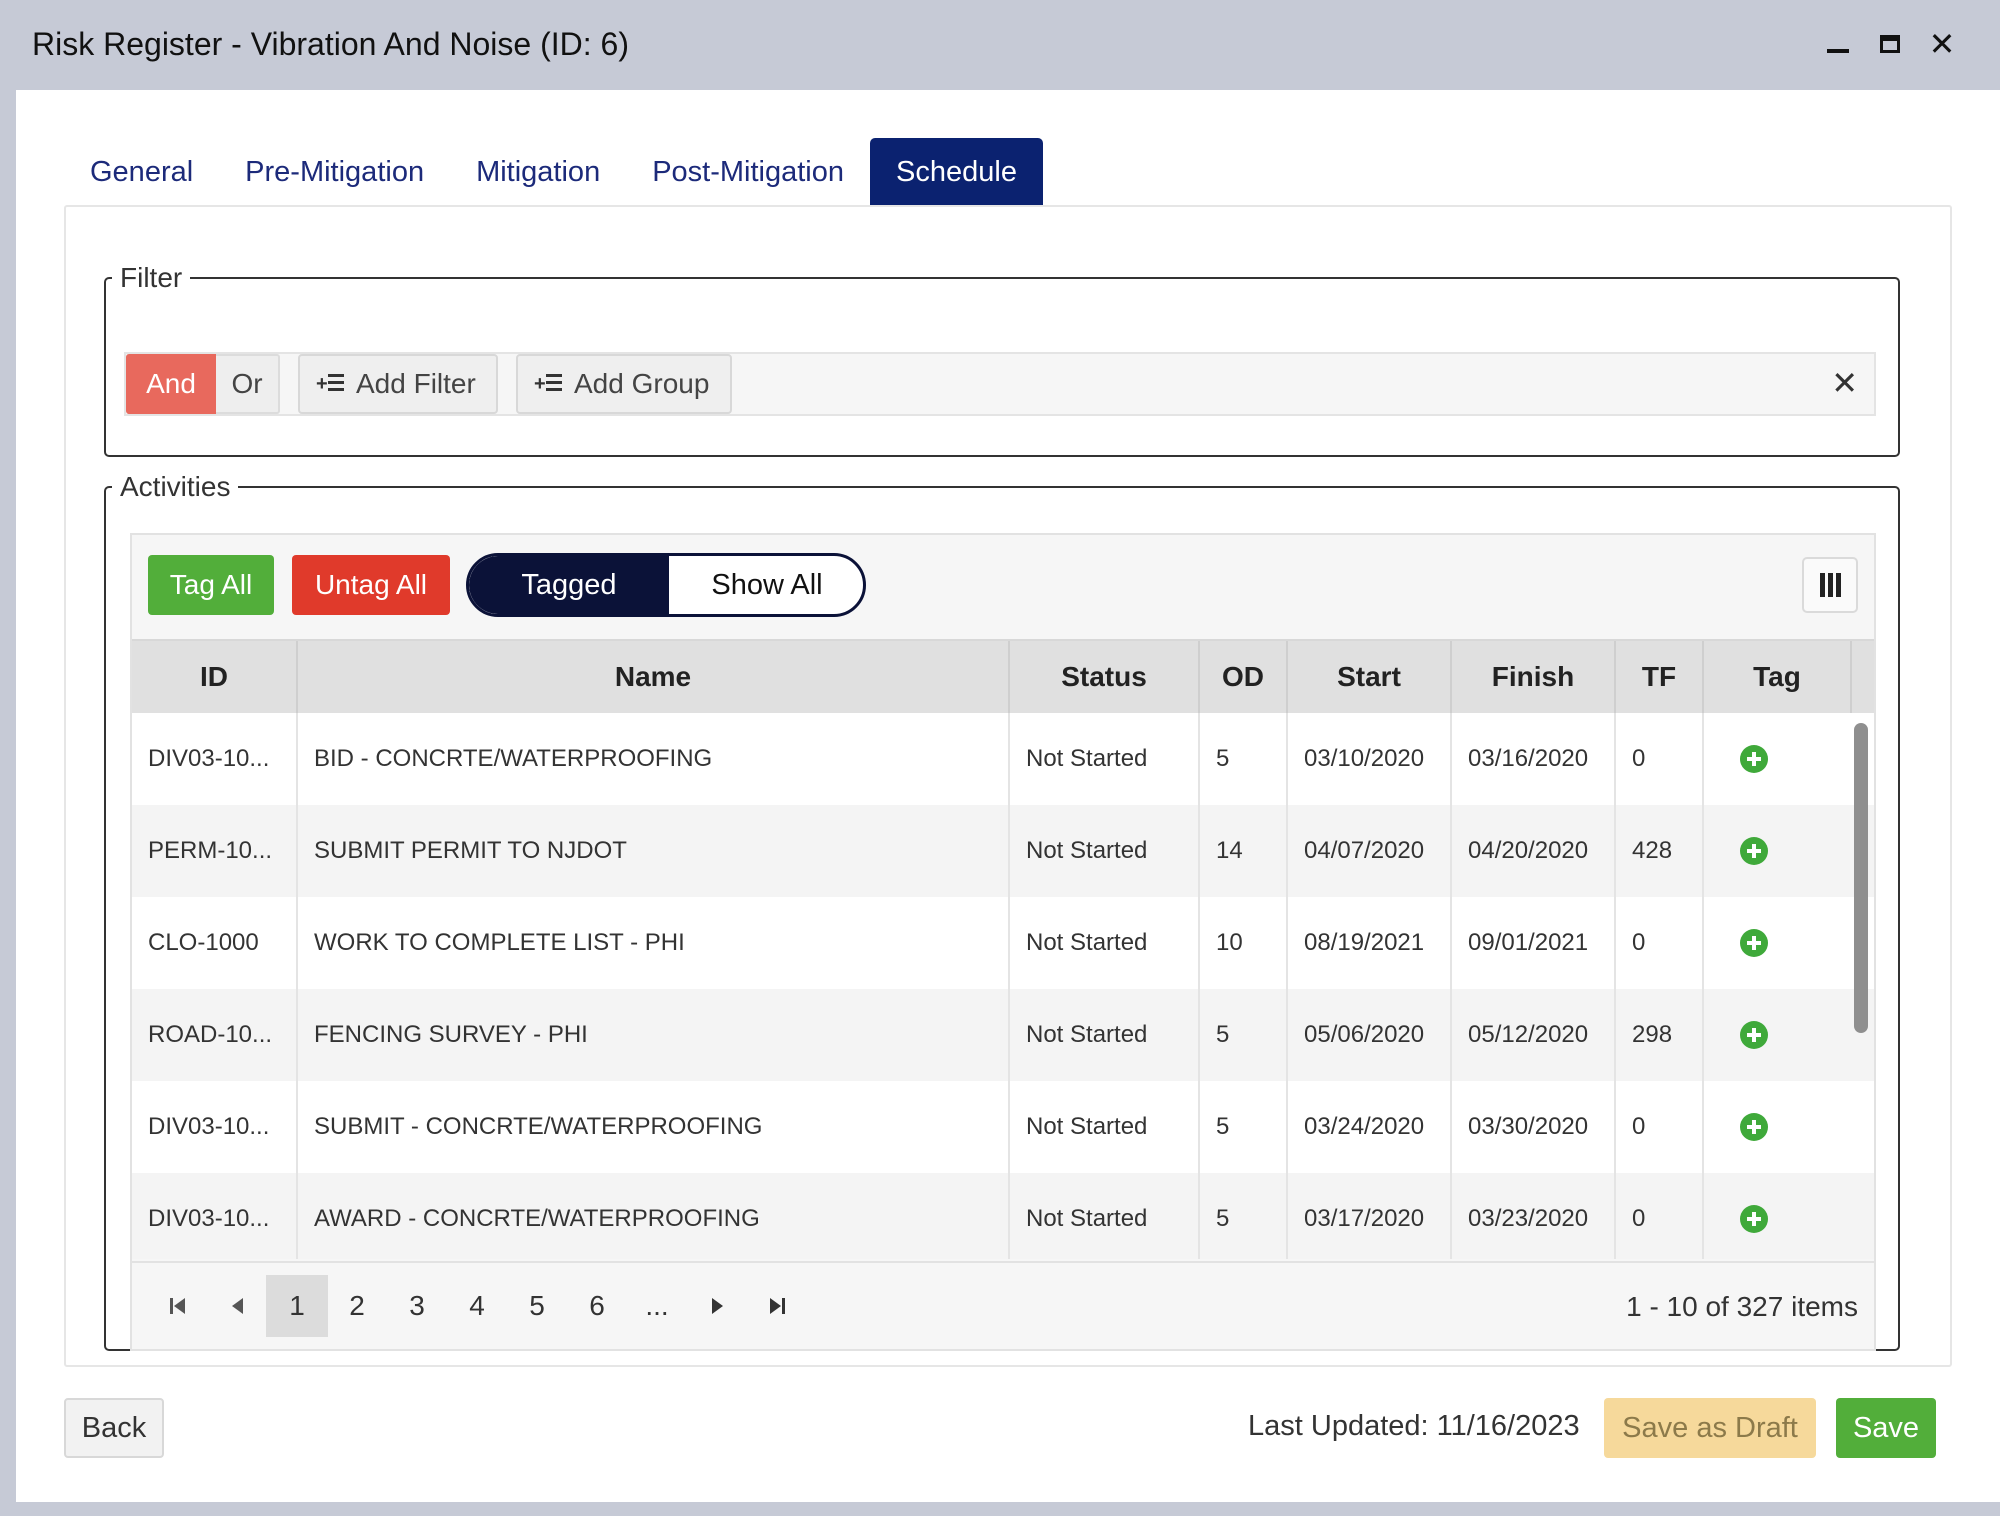 This screenshot has width=2000, height=1516. What do you see at coordinates (1105, 1035) in the screenshot?
I see `cell-status: Not Started` at bounding box center [1105, 1035].